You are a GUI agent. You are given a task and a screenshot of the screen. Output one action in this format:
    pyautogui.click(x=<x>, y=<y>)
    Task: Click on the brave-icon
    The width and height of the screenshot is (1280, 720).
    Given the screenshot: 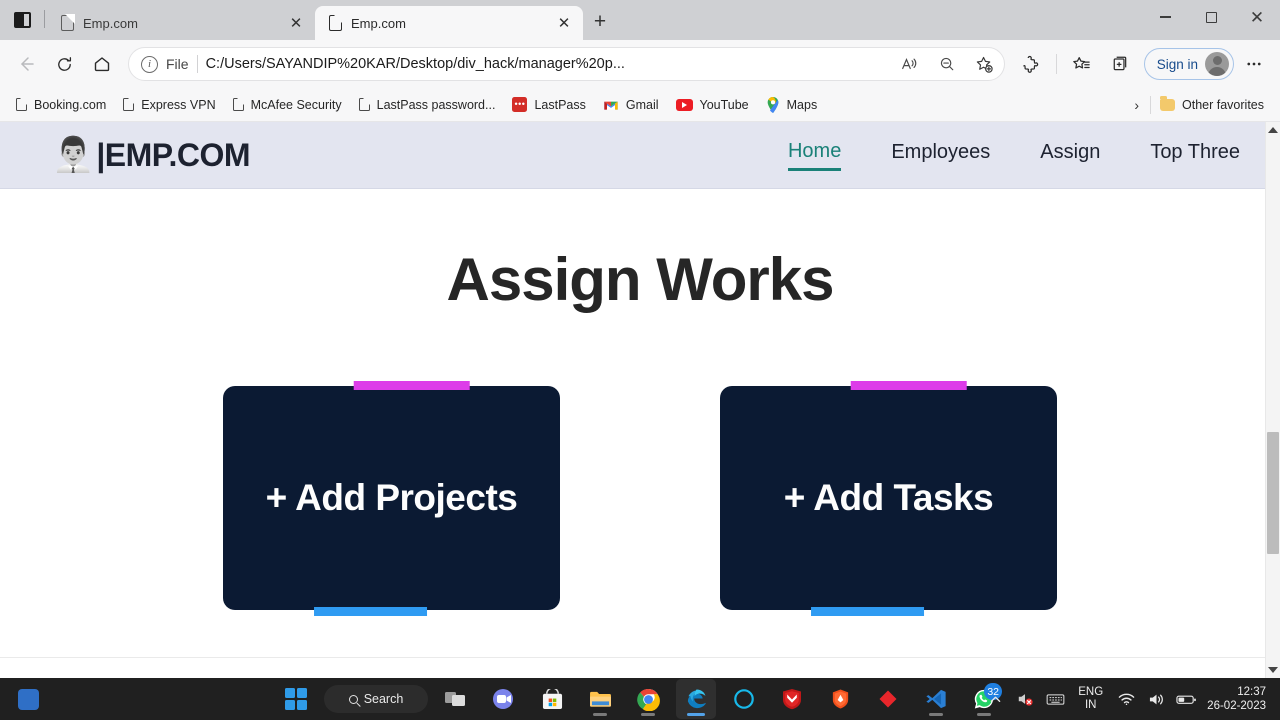 What is the action you would take?
    pyautogui.click(x=840, y=699)
    